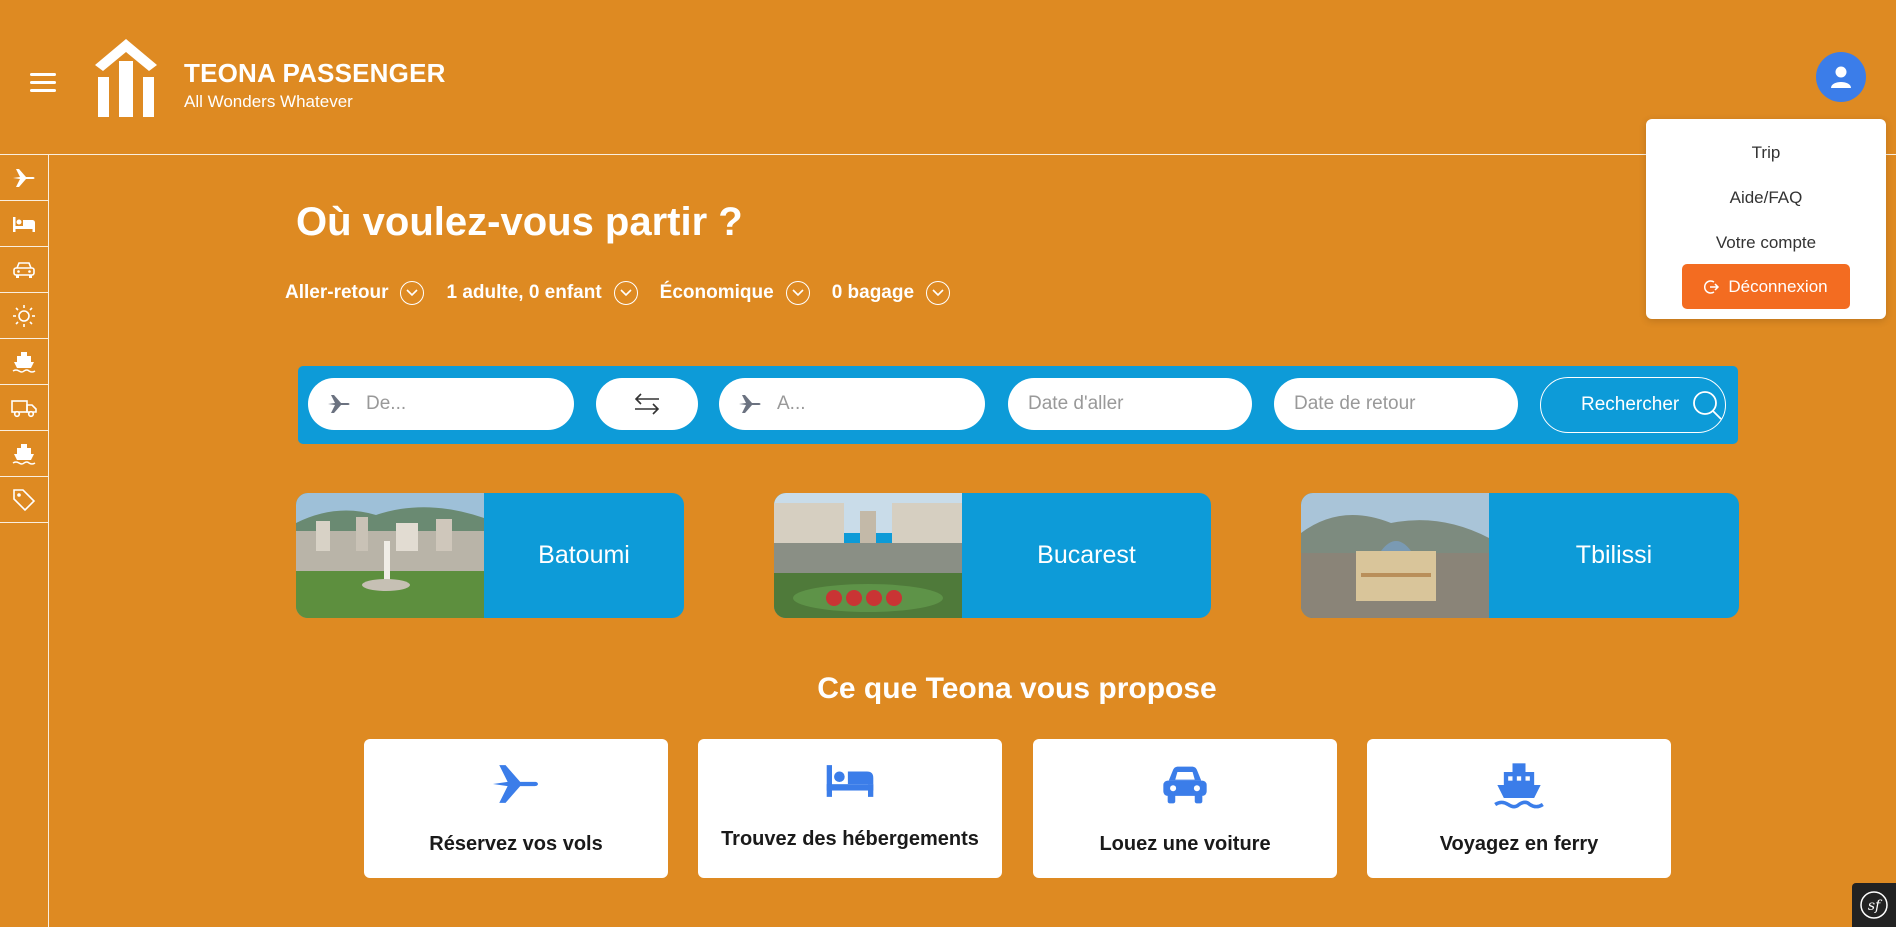 Image resolution: width=1896 pixels, height=927 pixels. What do you see at coordinates (1185, 844) in the screenshot?
I see `service-label: Louez une voiture` at bounding box center [1185, 844].